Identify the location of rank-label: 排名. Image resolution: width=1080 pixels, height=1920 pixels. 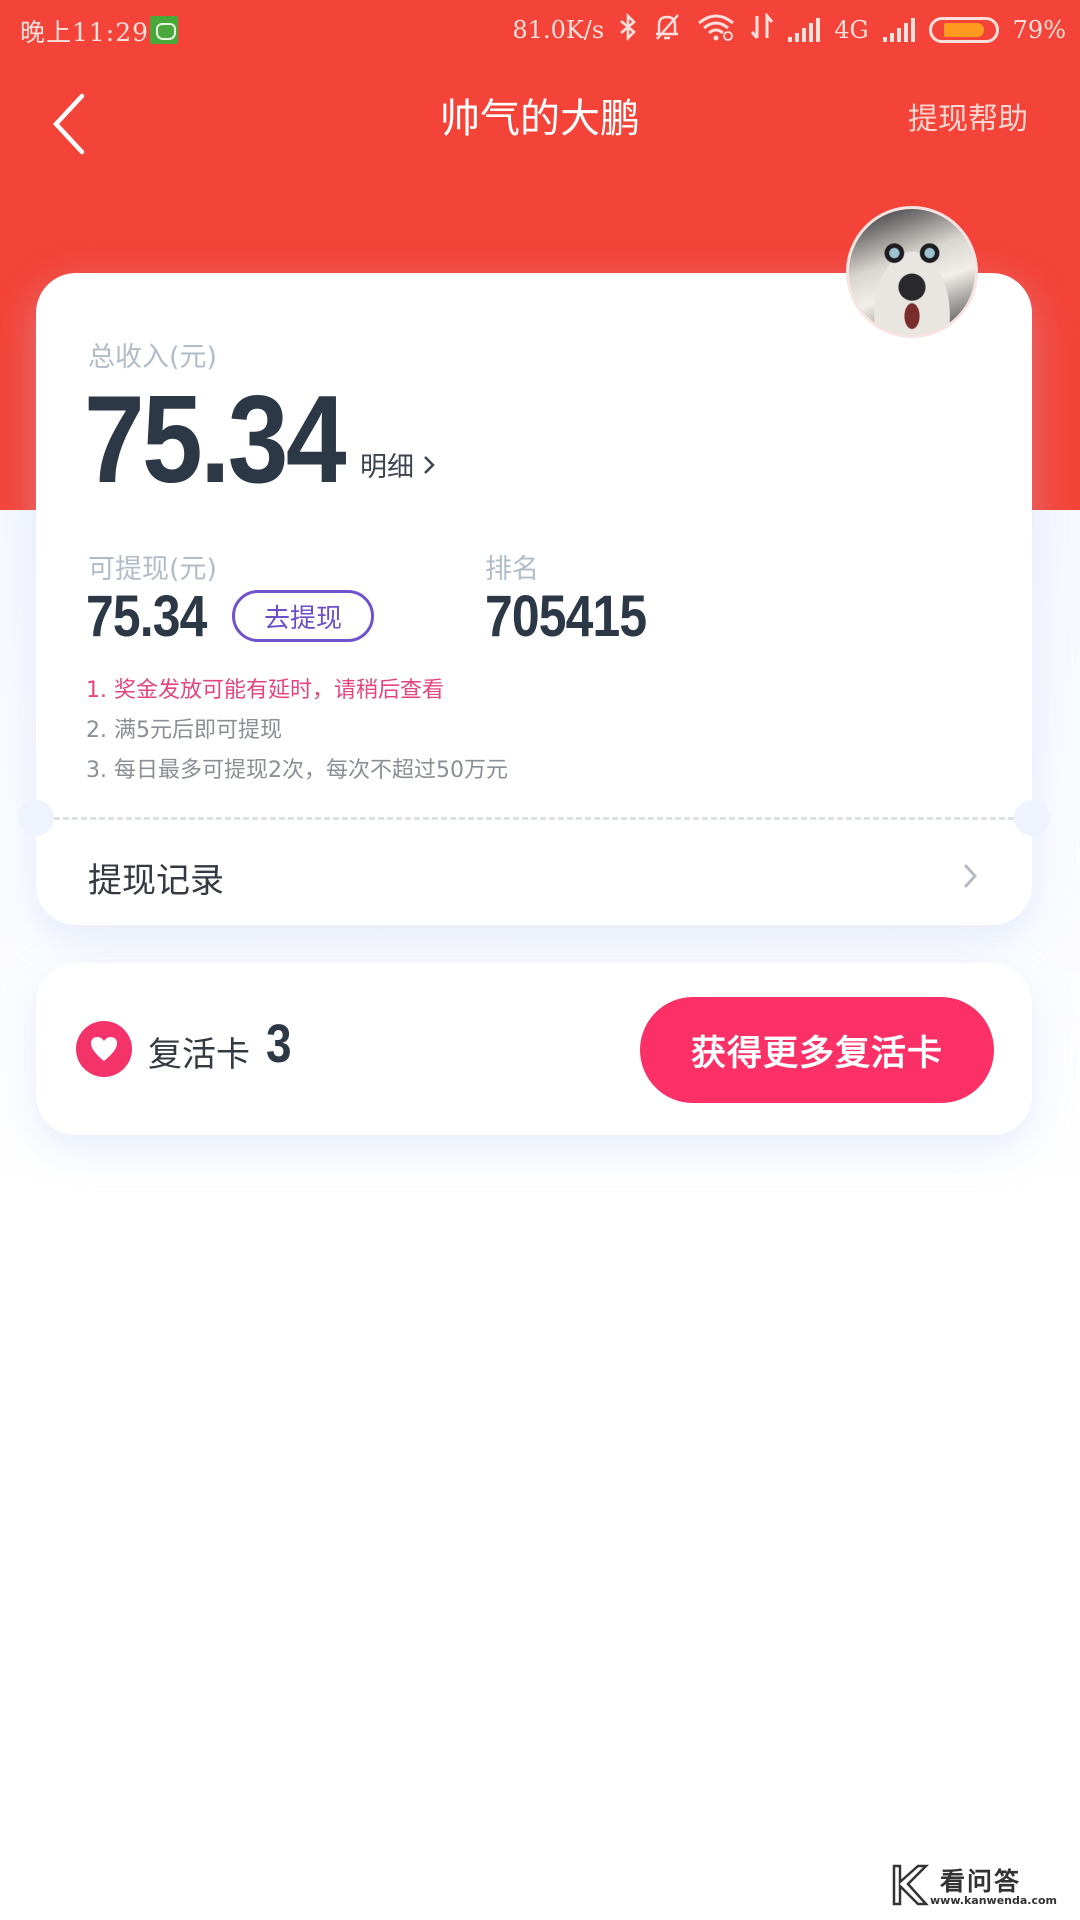
(512, 569).